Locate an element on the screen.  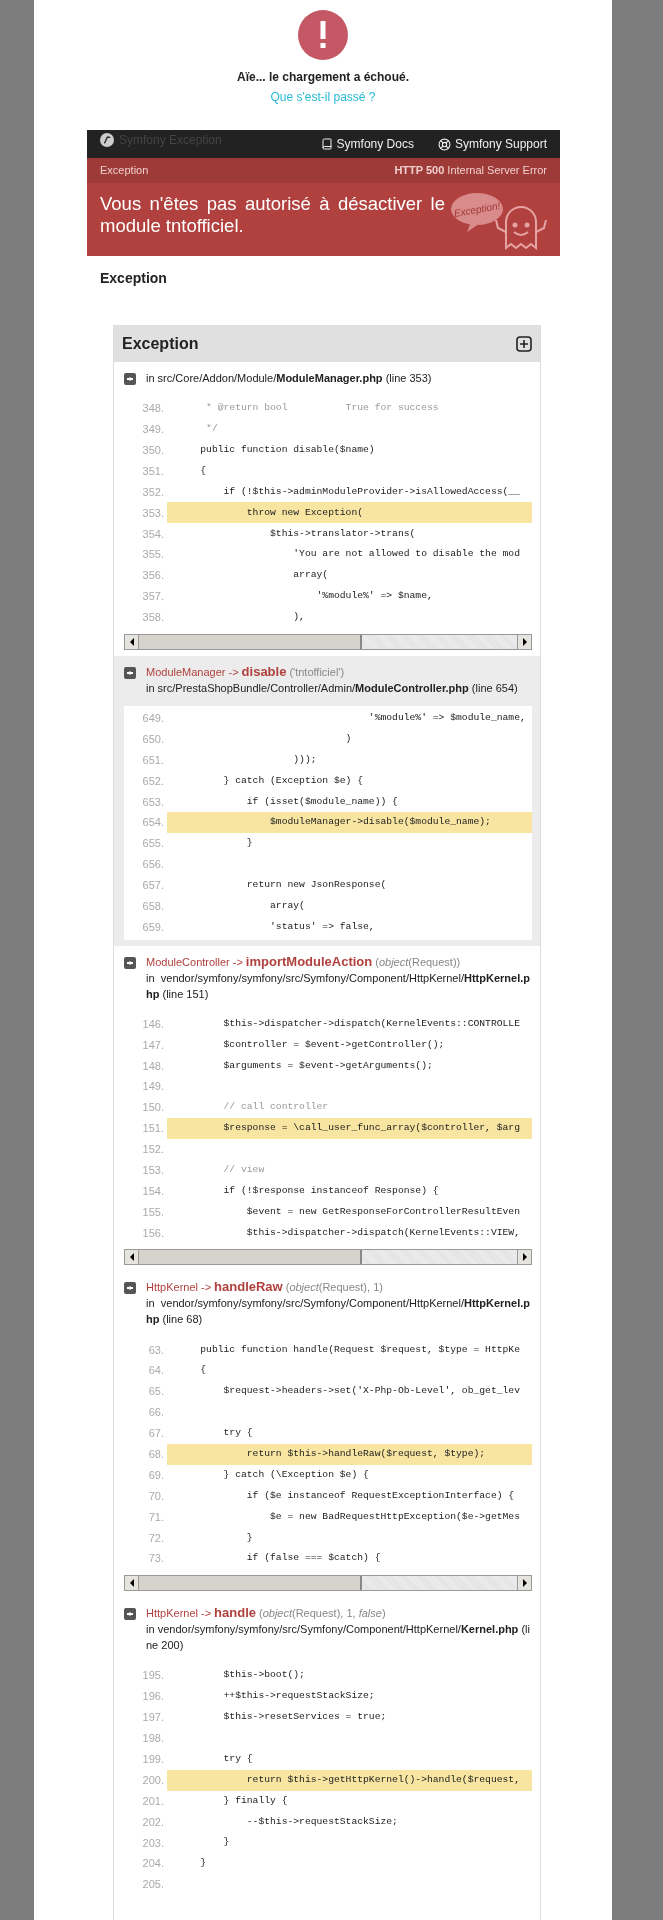
trace-file-path: in src/Core/Addon/Module/ModuleManager.php (line 353) is located at coordinates (289, 378).